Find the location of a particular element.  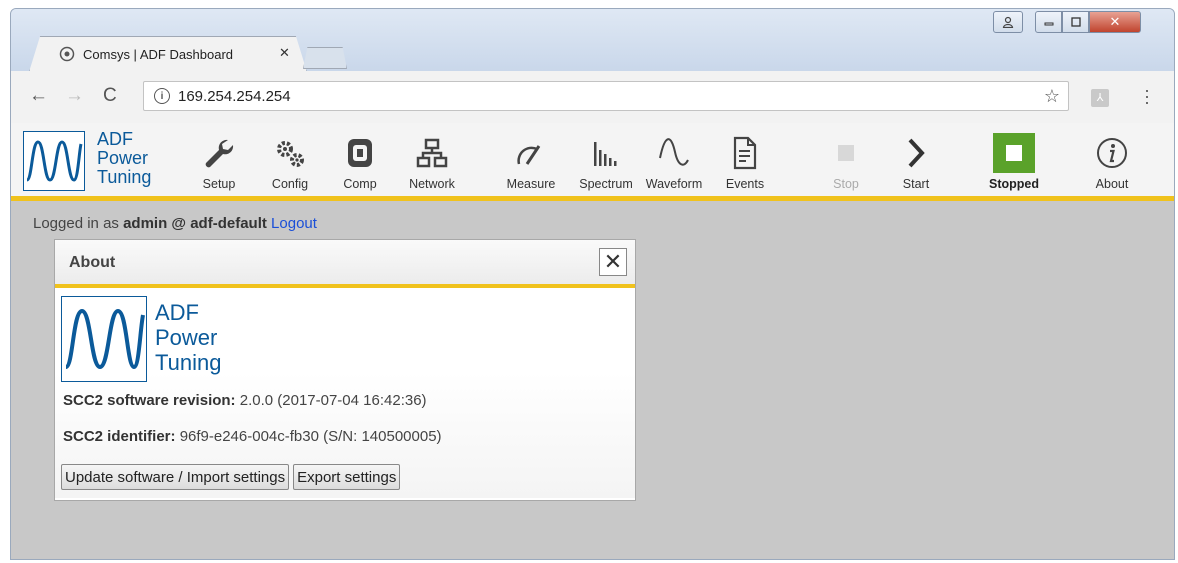

gears-icon is located at coordinates (290, 154).